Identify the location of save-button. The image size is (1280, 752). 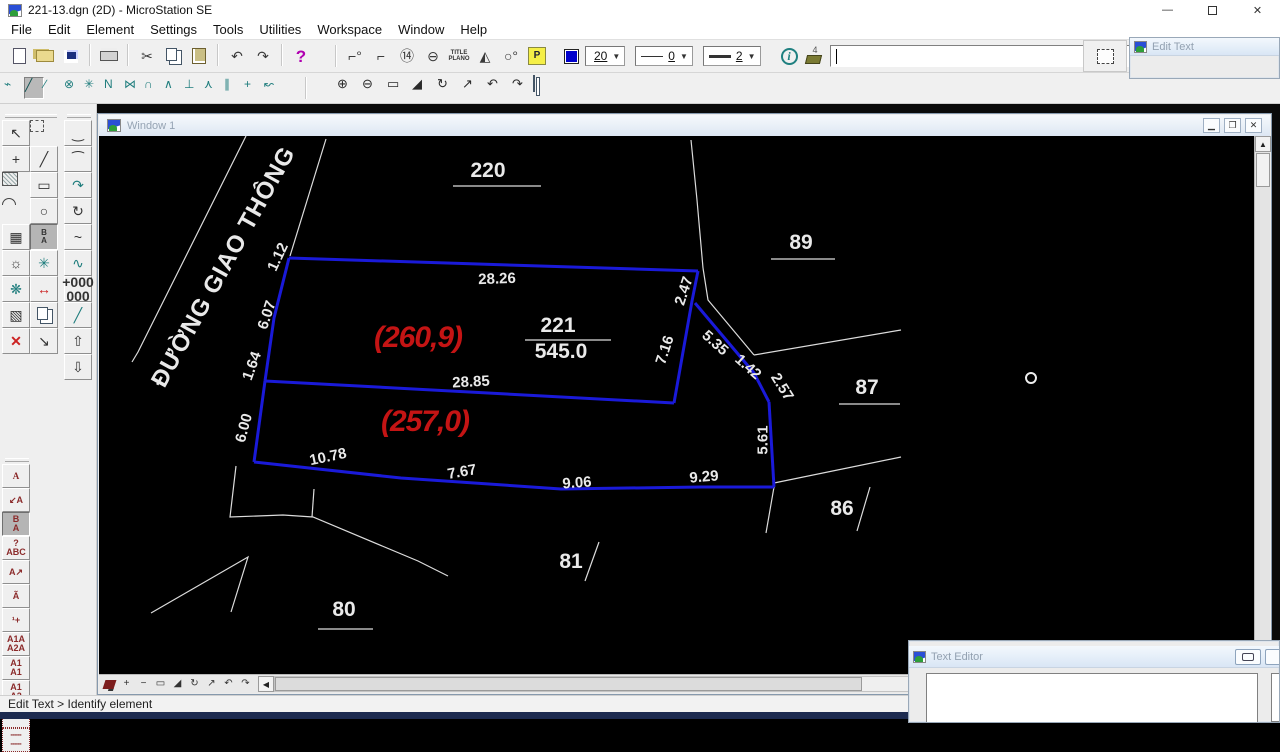
(71, 56).